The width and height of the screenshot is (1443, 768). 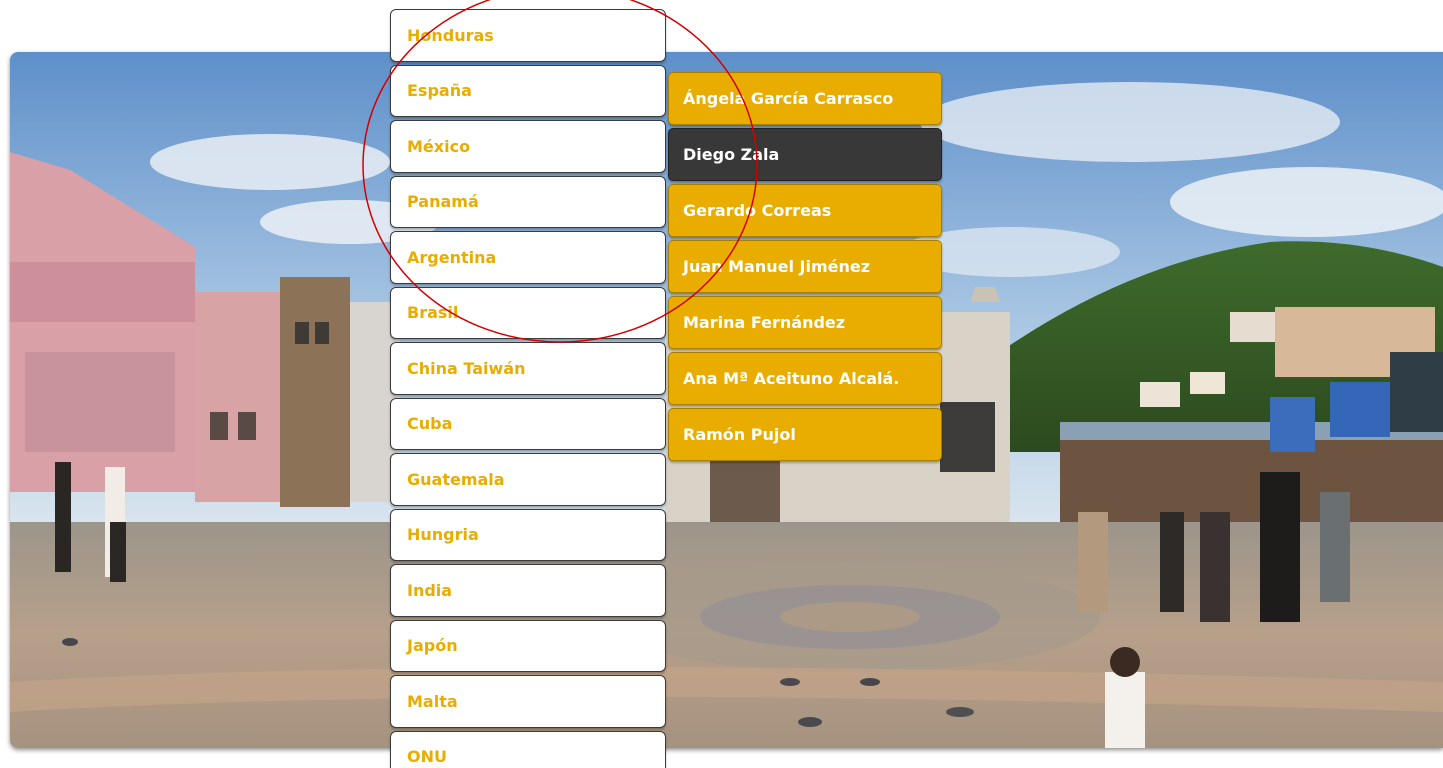 What do you see at coordinates (528, 479) in the screenshot?
I see `country-item-guatemala: Guatemala` at bounding box center [528, 479].